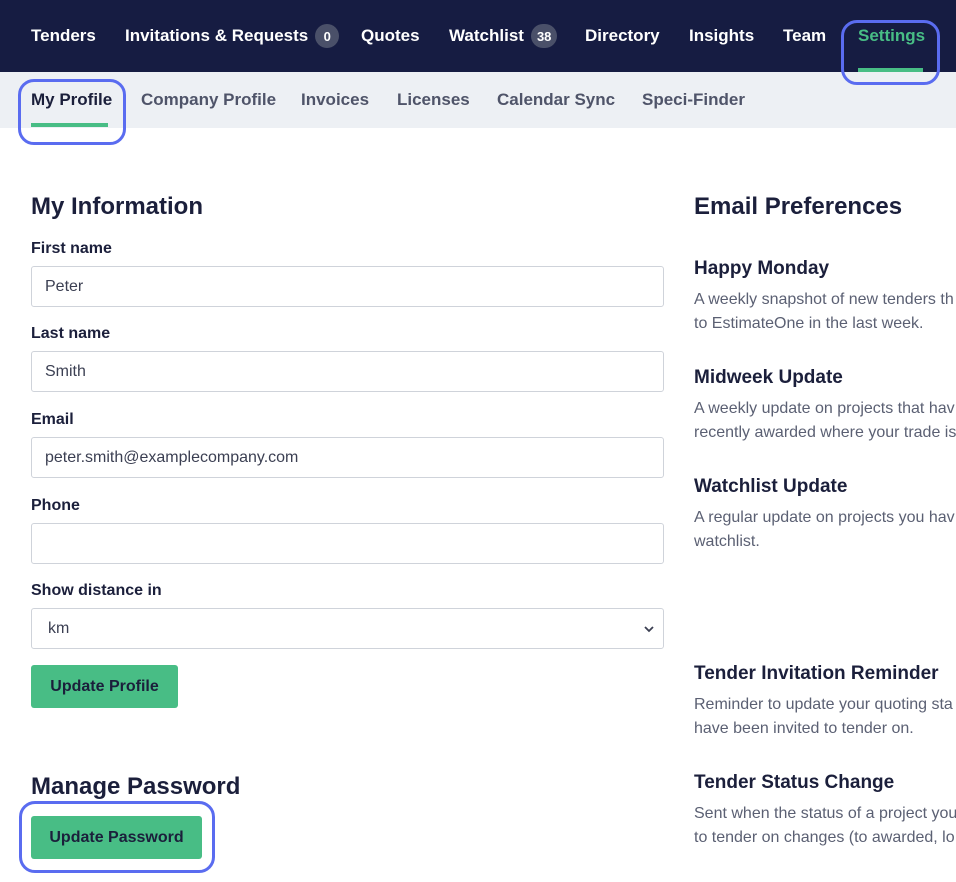 The width and height of the screenshot is (956, 882). What do you see at coordinates (104, 686) in the screenshot?
I see `update-profile-button: Update Profile` at bounding box center [104, 686].